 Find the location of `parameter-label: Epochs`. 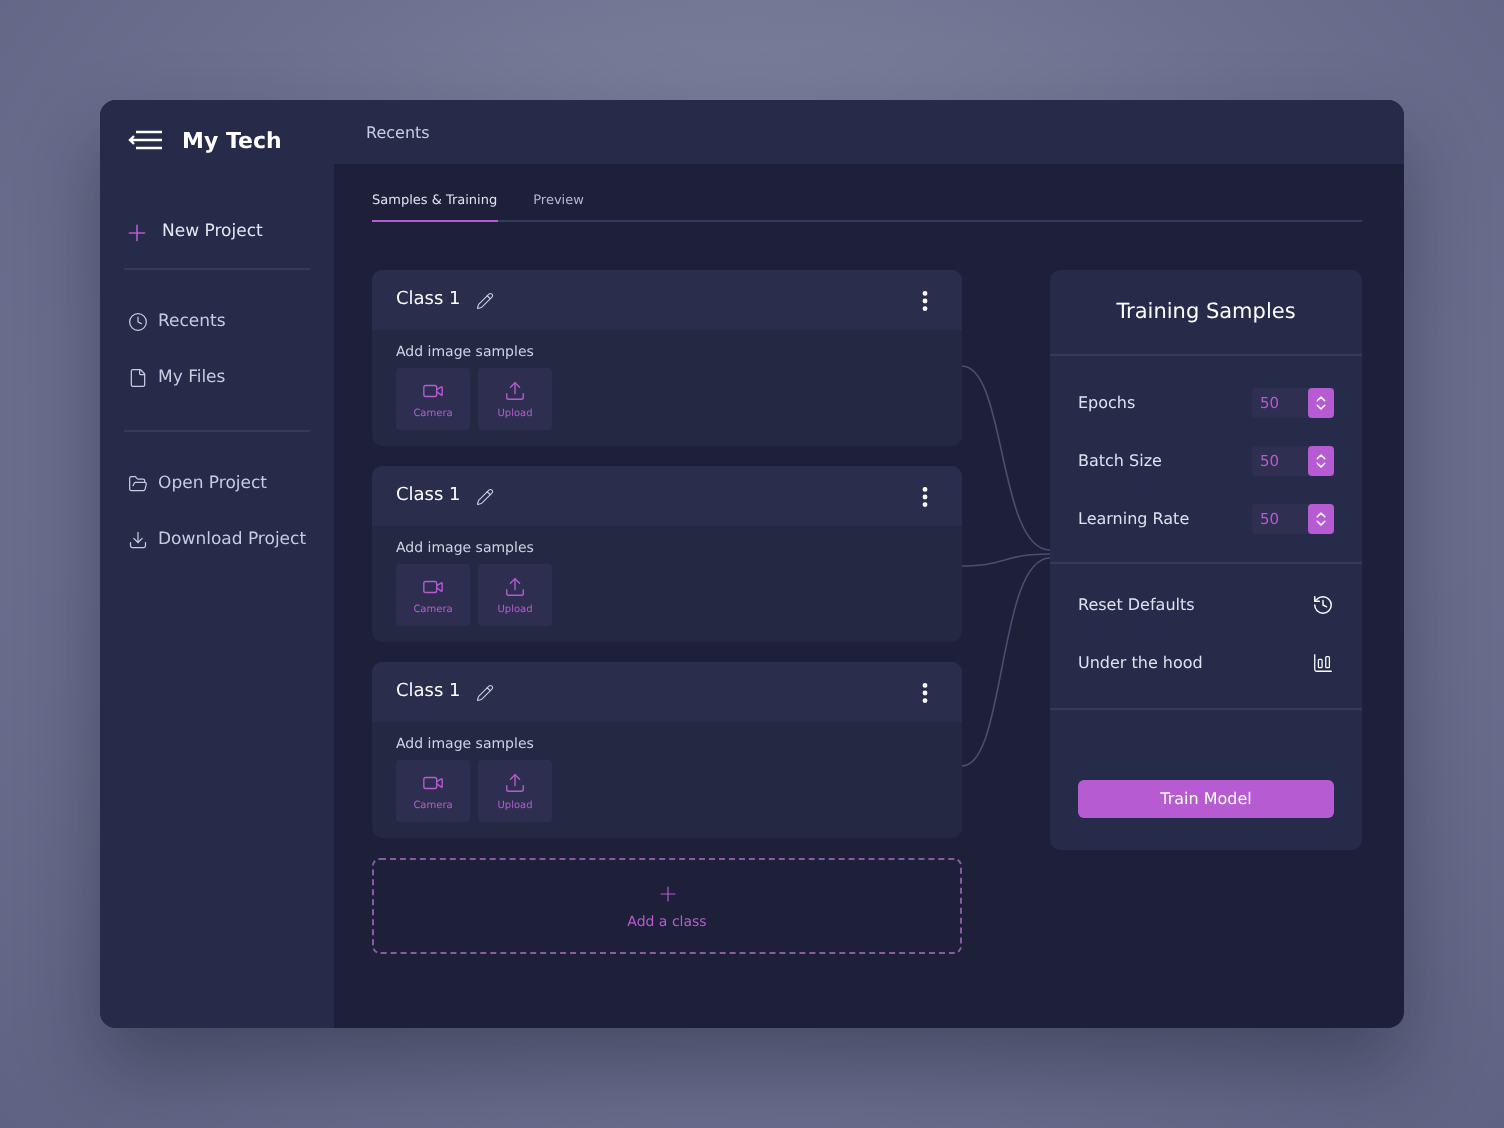

parameter-label: Epochs is located at coordinates (1107, 403).